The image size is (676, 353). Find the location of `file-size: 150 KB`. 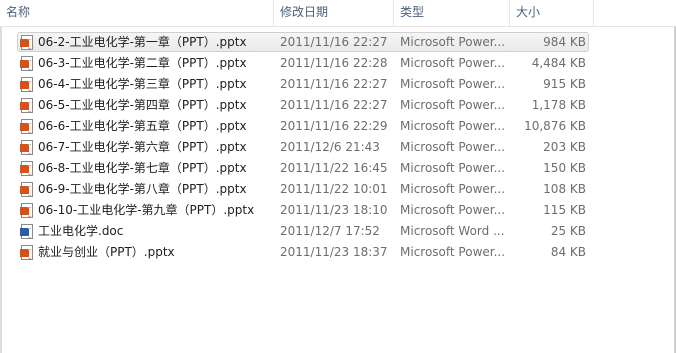

file-size: 150 KB is located at coordinates (564, 168).